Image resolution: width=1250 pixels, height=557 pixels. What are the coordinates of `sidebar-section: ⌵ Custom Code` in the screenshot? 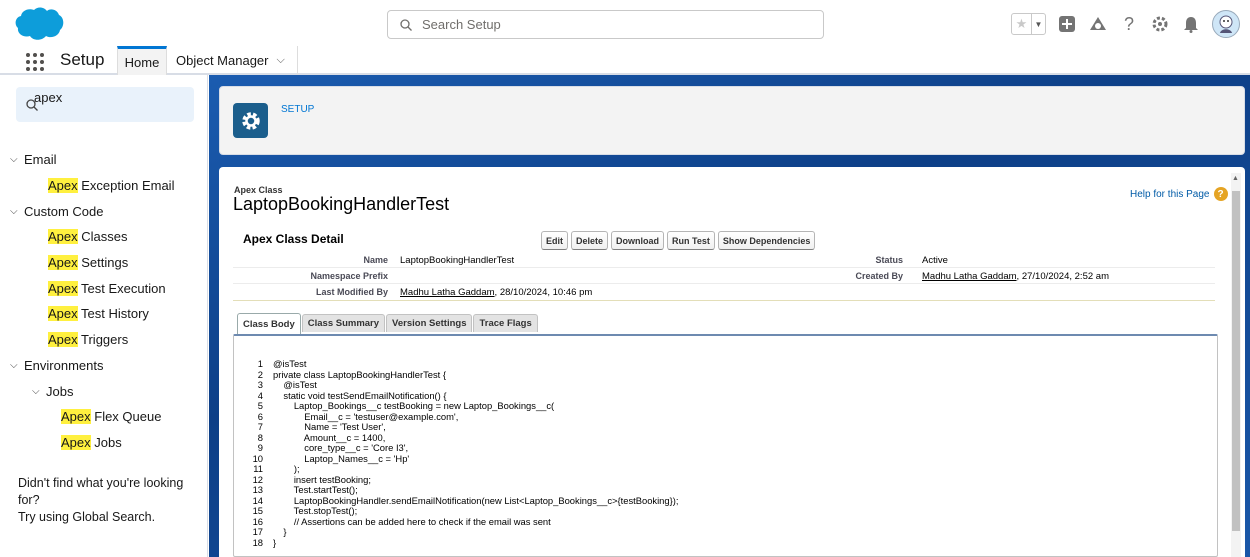 It's located at (104, 211).